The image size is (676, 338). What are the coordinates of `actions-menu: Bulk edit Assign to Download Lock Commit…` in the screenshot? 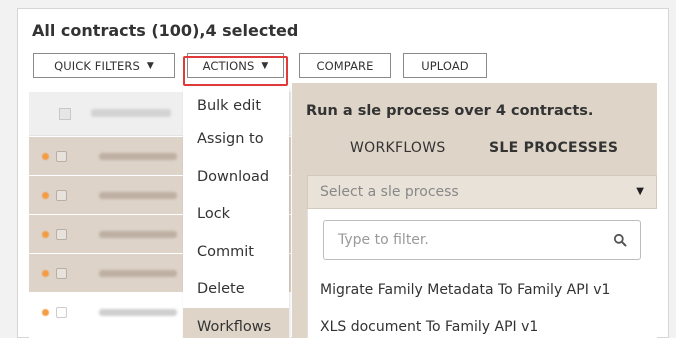 It's located at (236, 212).